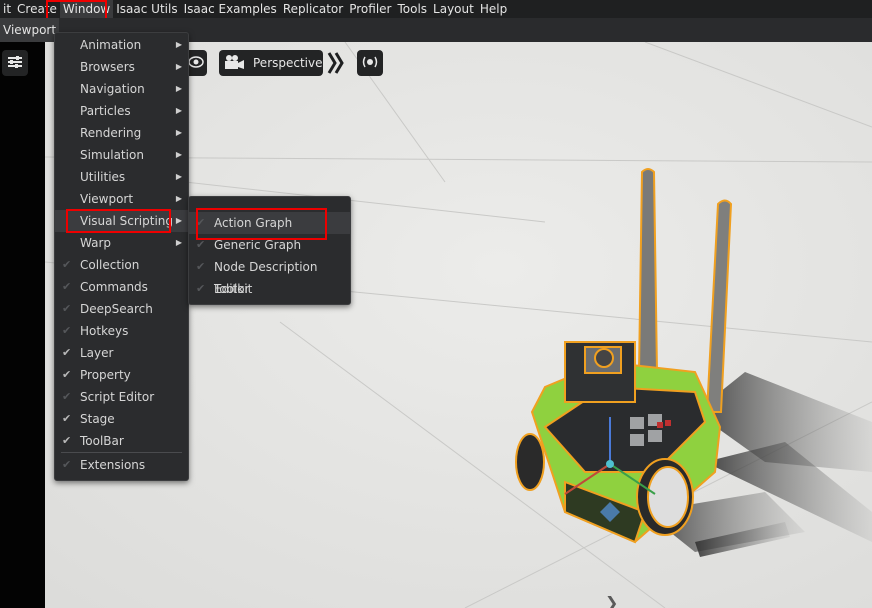  Describe the element at coordinates (611, 600) in the screenshot. I see `chevron-right-icon: ❯` at that location.